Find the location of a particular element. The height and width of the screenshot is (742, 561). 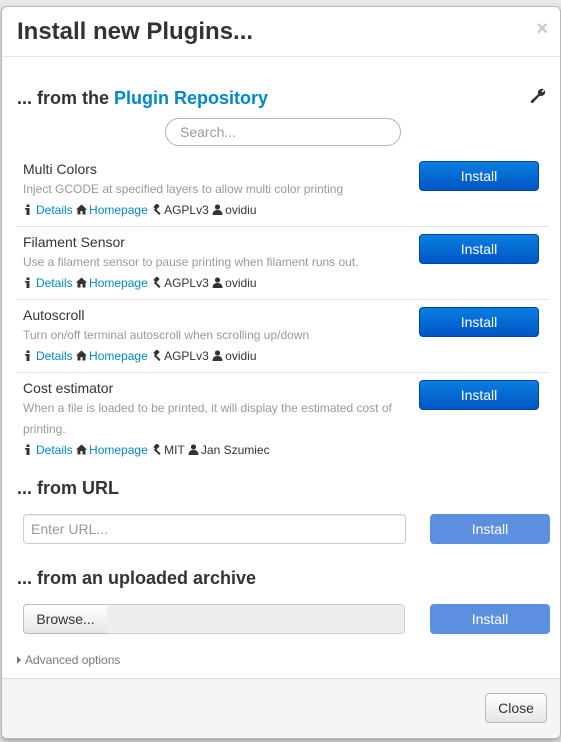

repository-heading-prefix: ... from the is located at coordinates (66, 98).